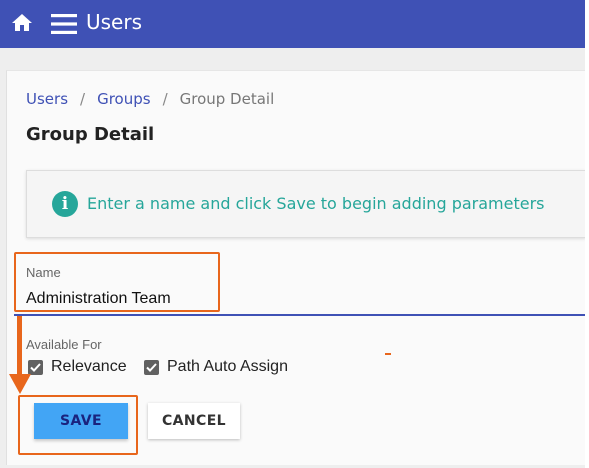  I want to click on name-field-underline, so click(299, 315).